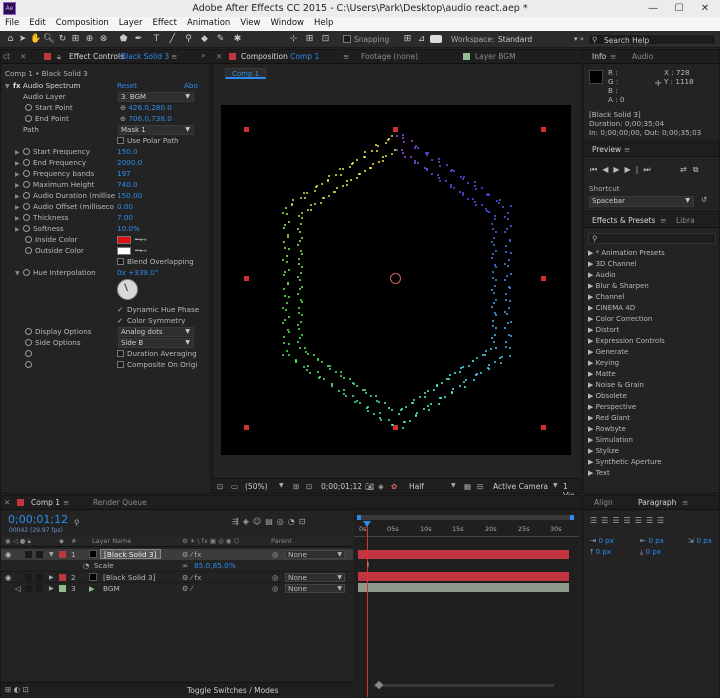 The image size is (720, 698). What do you see at coordinates (652, 540) in the screenshot?
I see `indent-right: ⇤ 0 px` at bounding box center [652, 540].